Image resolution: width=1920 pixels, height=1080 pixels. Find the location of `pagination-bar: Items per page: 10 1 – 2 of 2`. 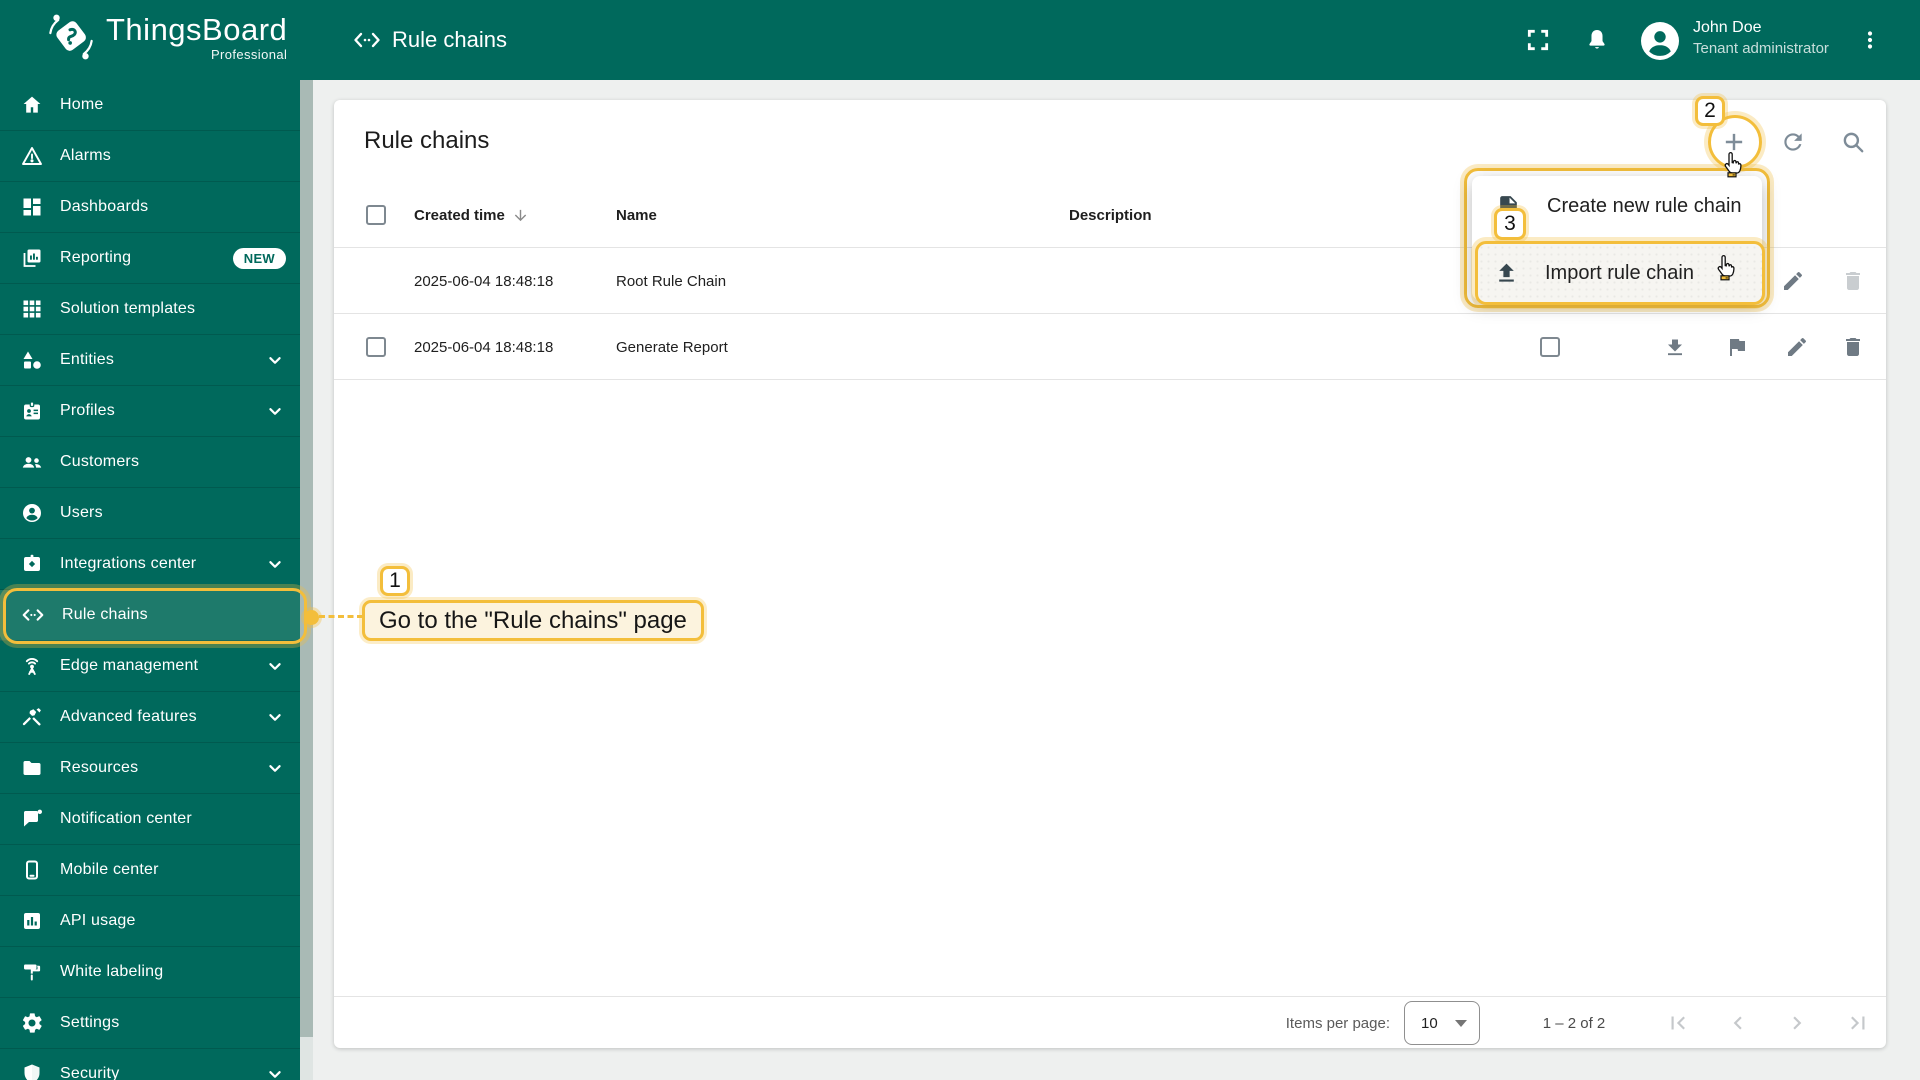

pagination-bar: Items per page: 10 1 – 2 of 2 is located at coordinates (1110, 1022).